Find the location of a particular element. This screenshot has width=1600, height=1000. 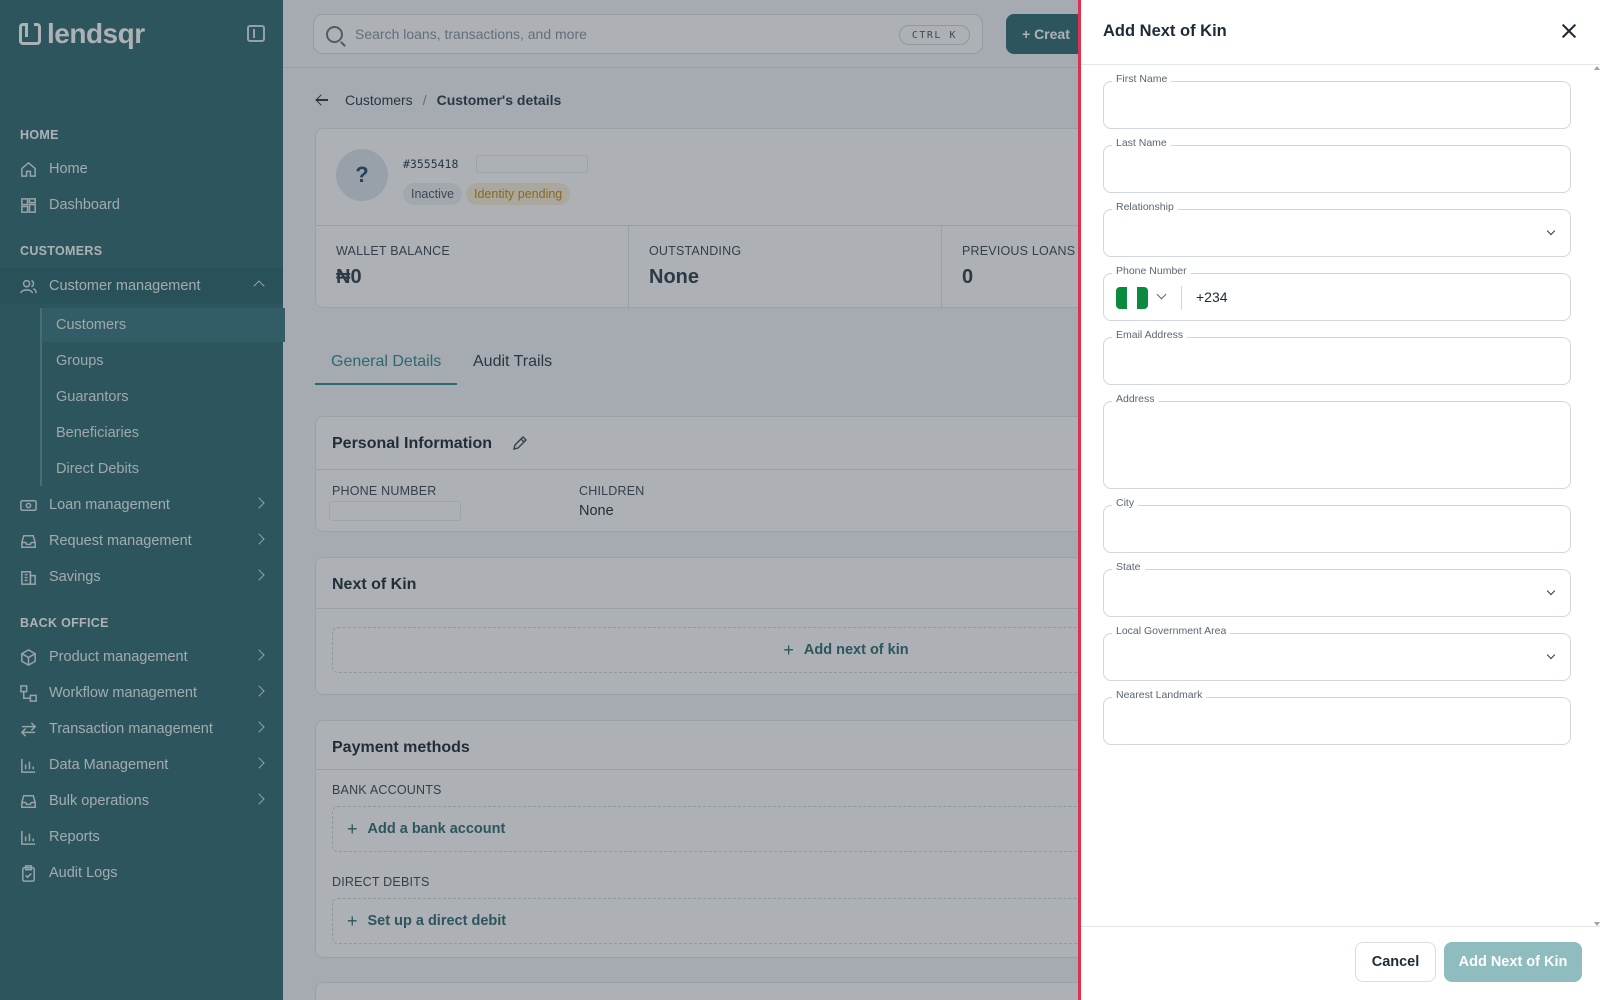

cancel-button: Cancel is located at coordinates (1395, 962).